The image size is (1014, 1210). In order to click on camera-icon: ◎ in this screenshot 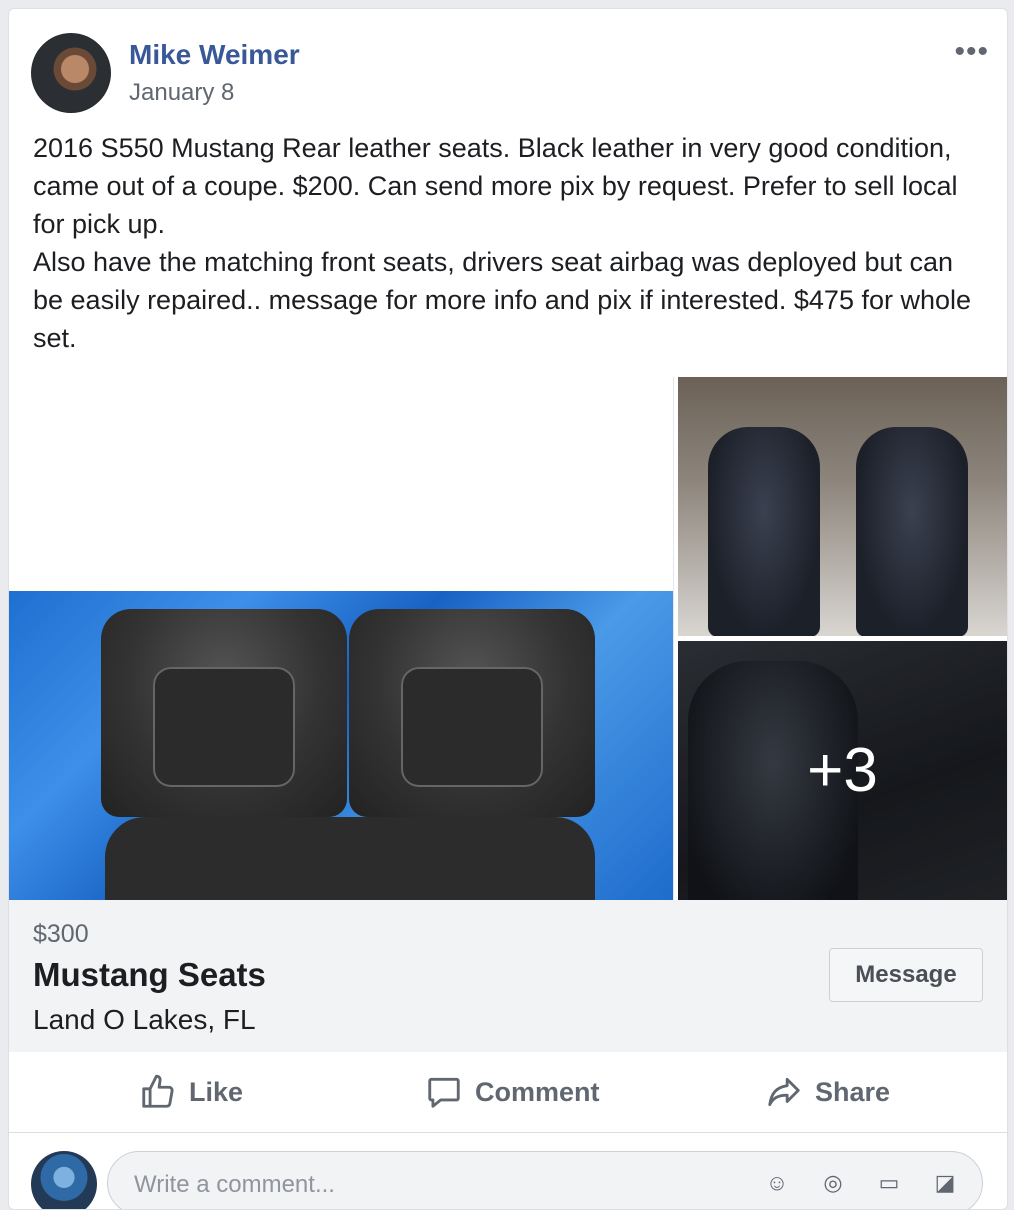, I will do `click(833, 1183)`.